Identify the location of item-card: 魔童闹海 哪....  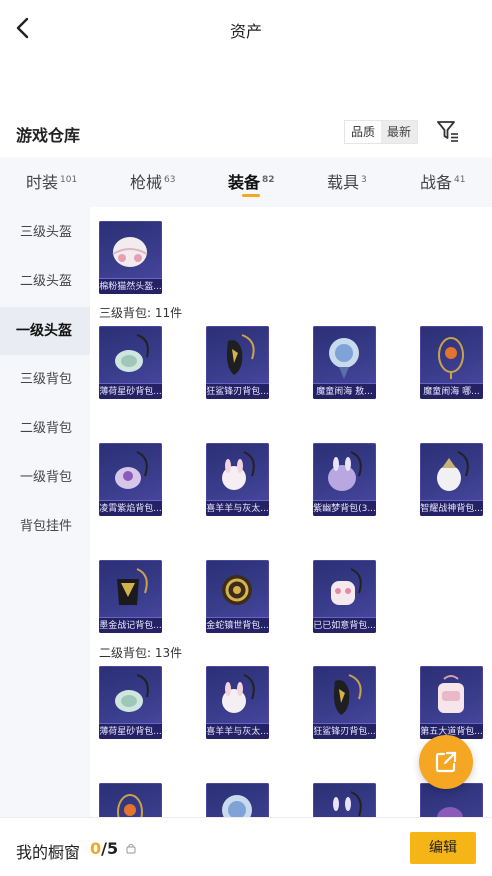
(451, 362).